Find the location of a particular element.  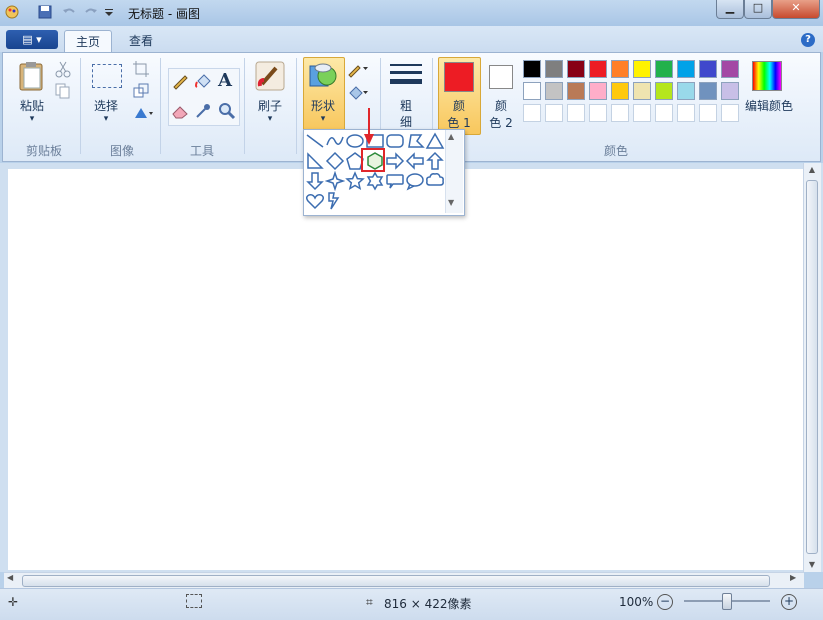

zoom-out-button: − is located at coordinates (665, 602).